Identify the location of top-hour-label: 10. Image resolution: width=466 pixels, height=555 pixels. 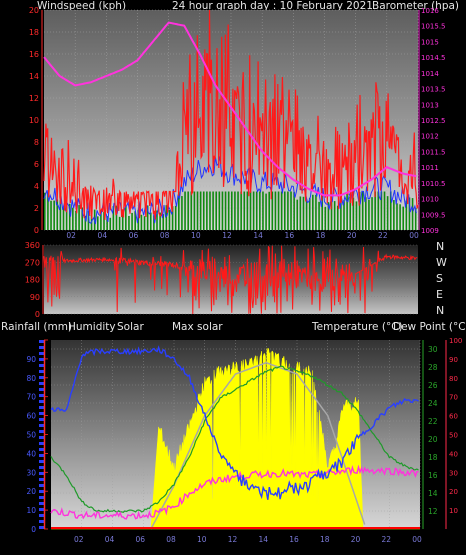
(196, 235).